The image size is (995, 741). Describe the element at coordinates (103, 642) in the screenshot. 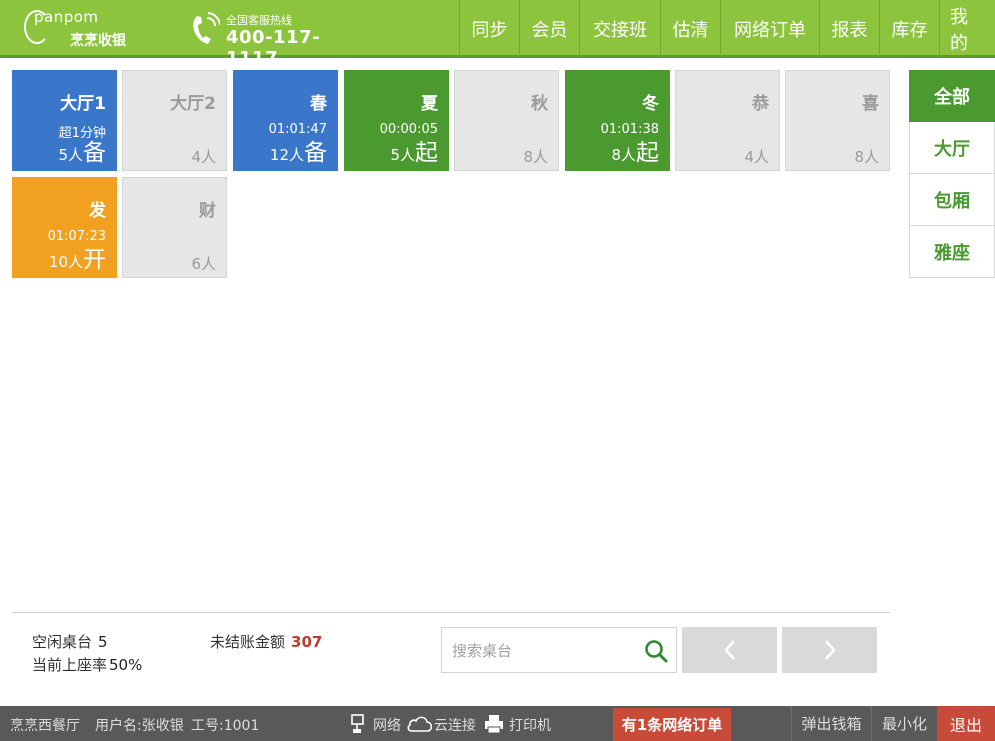

I see `idle-tables-value: 5` at that location.